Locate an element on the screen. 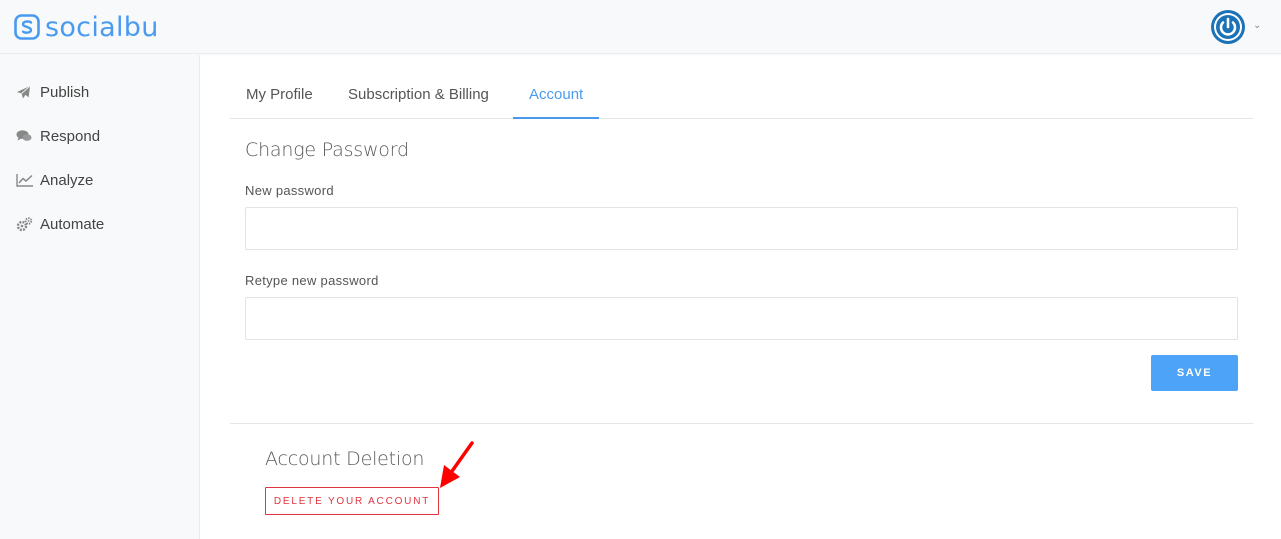  save-button: SAVE is located at coordinates (1194, 373).